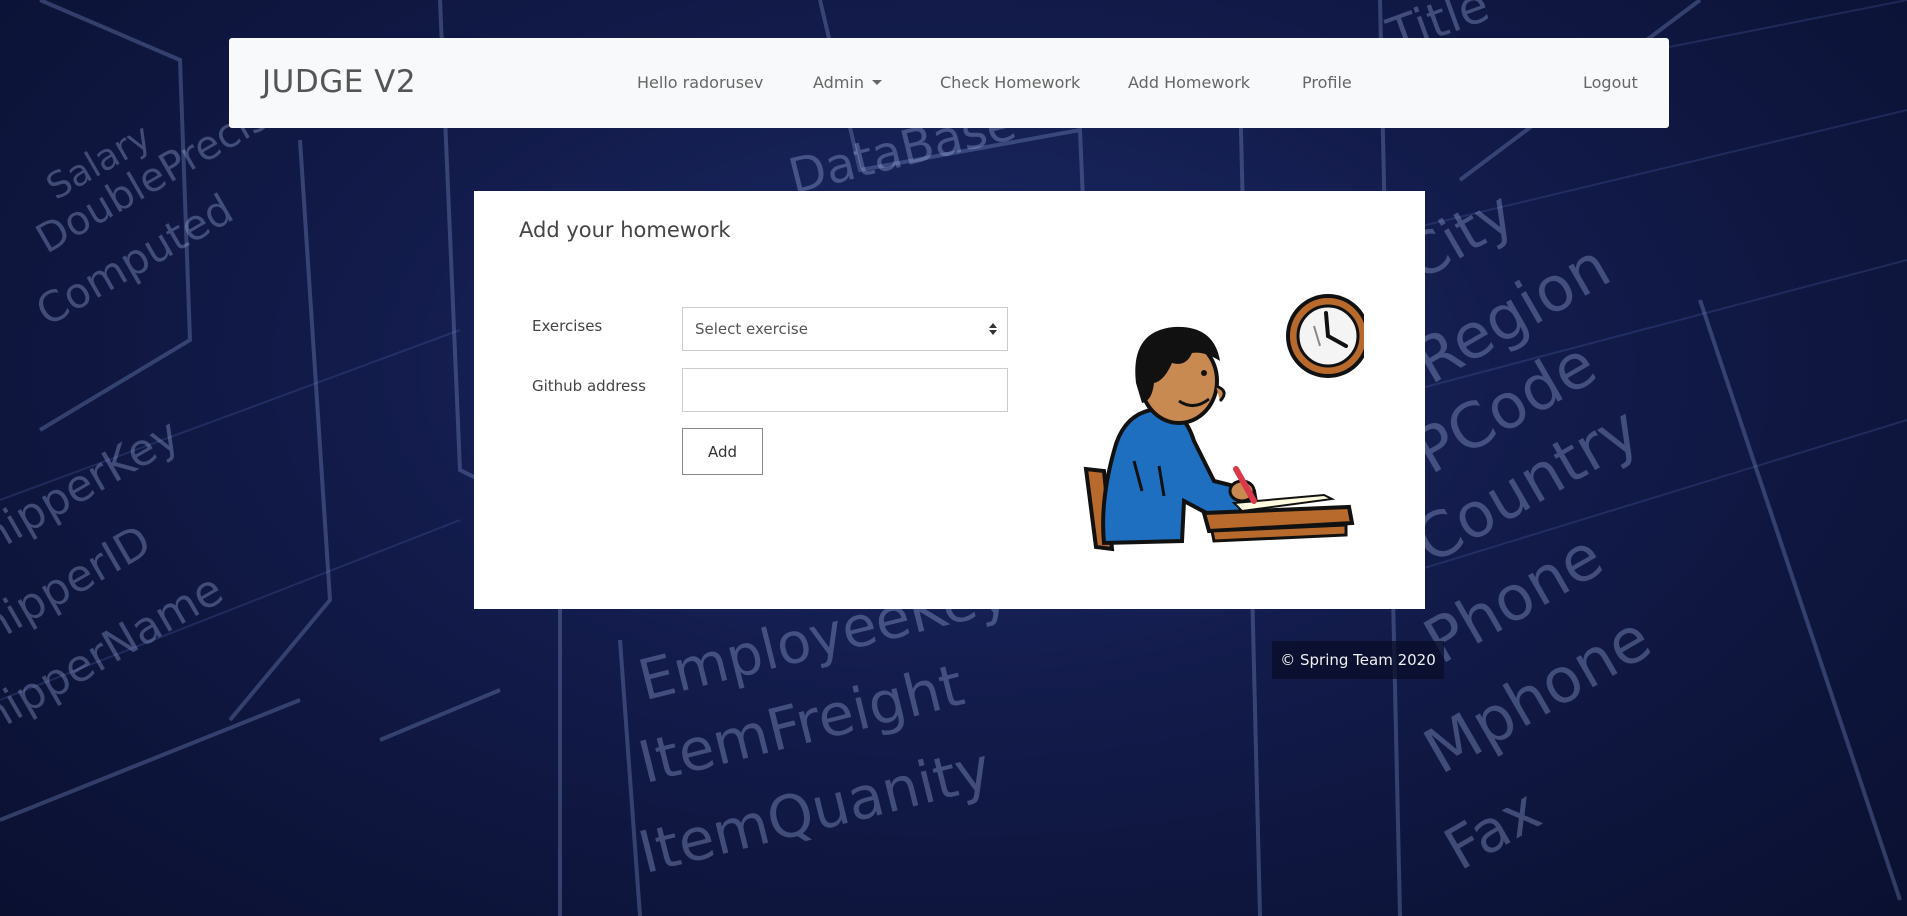  Describe the element at coordinates (877, 82) in the screenshot. I see `caret-down-icon` at that location.